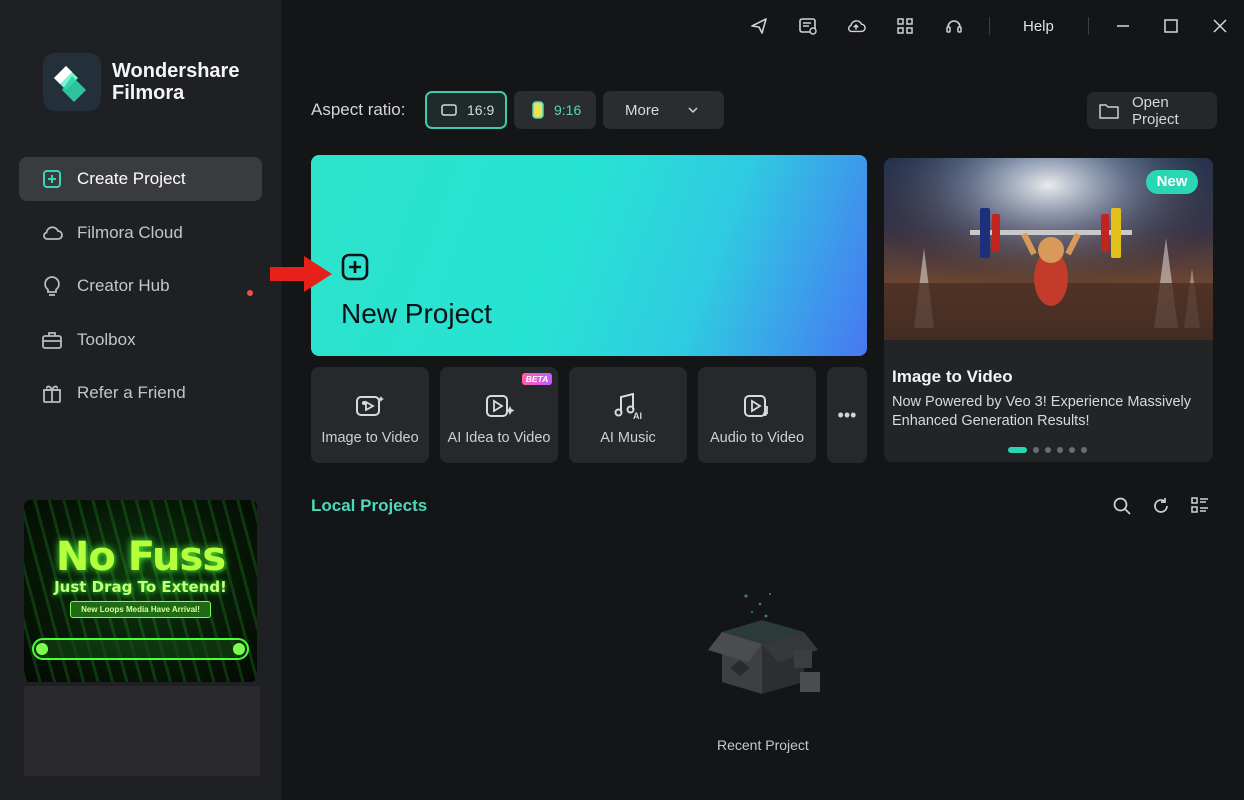 This screenshot has width=1244, height=800. What do you see at coordinates (250, 293) in the screenshot?
I see `notification-dot` at bounding box center [250, 293].